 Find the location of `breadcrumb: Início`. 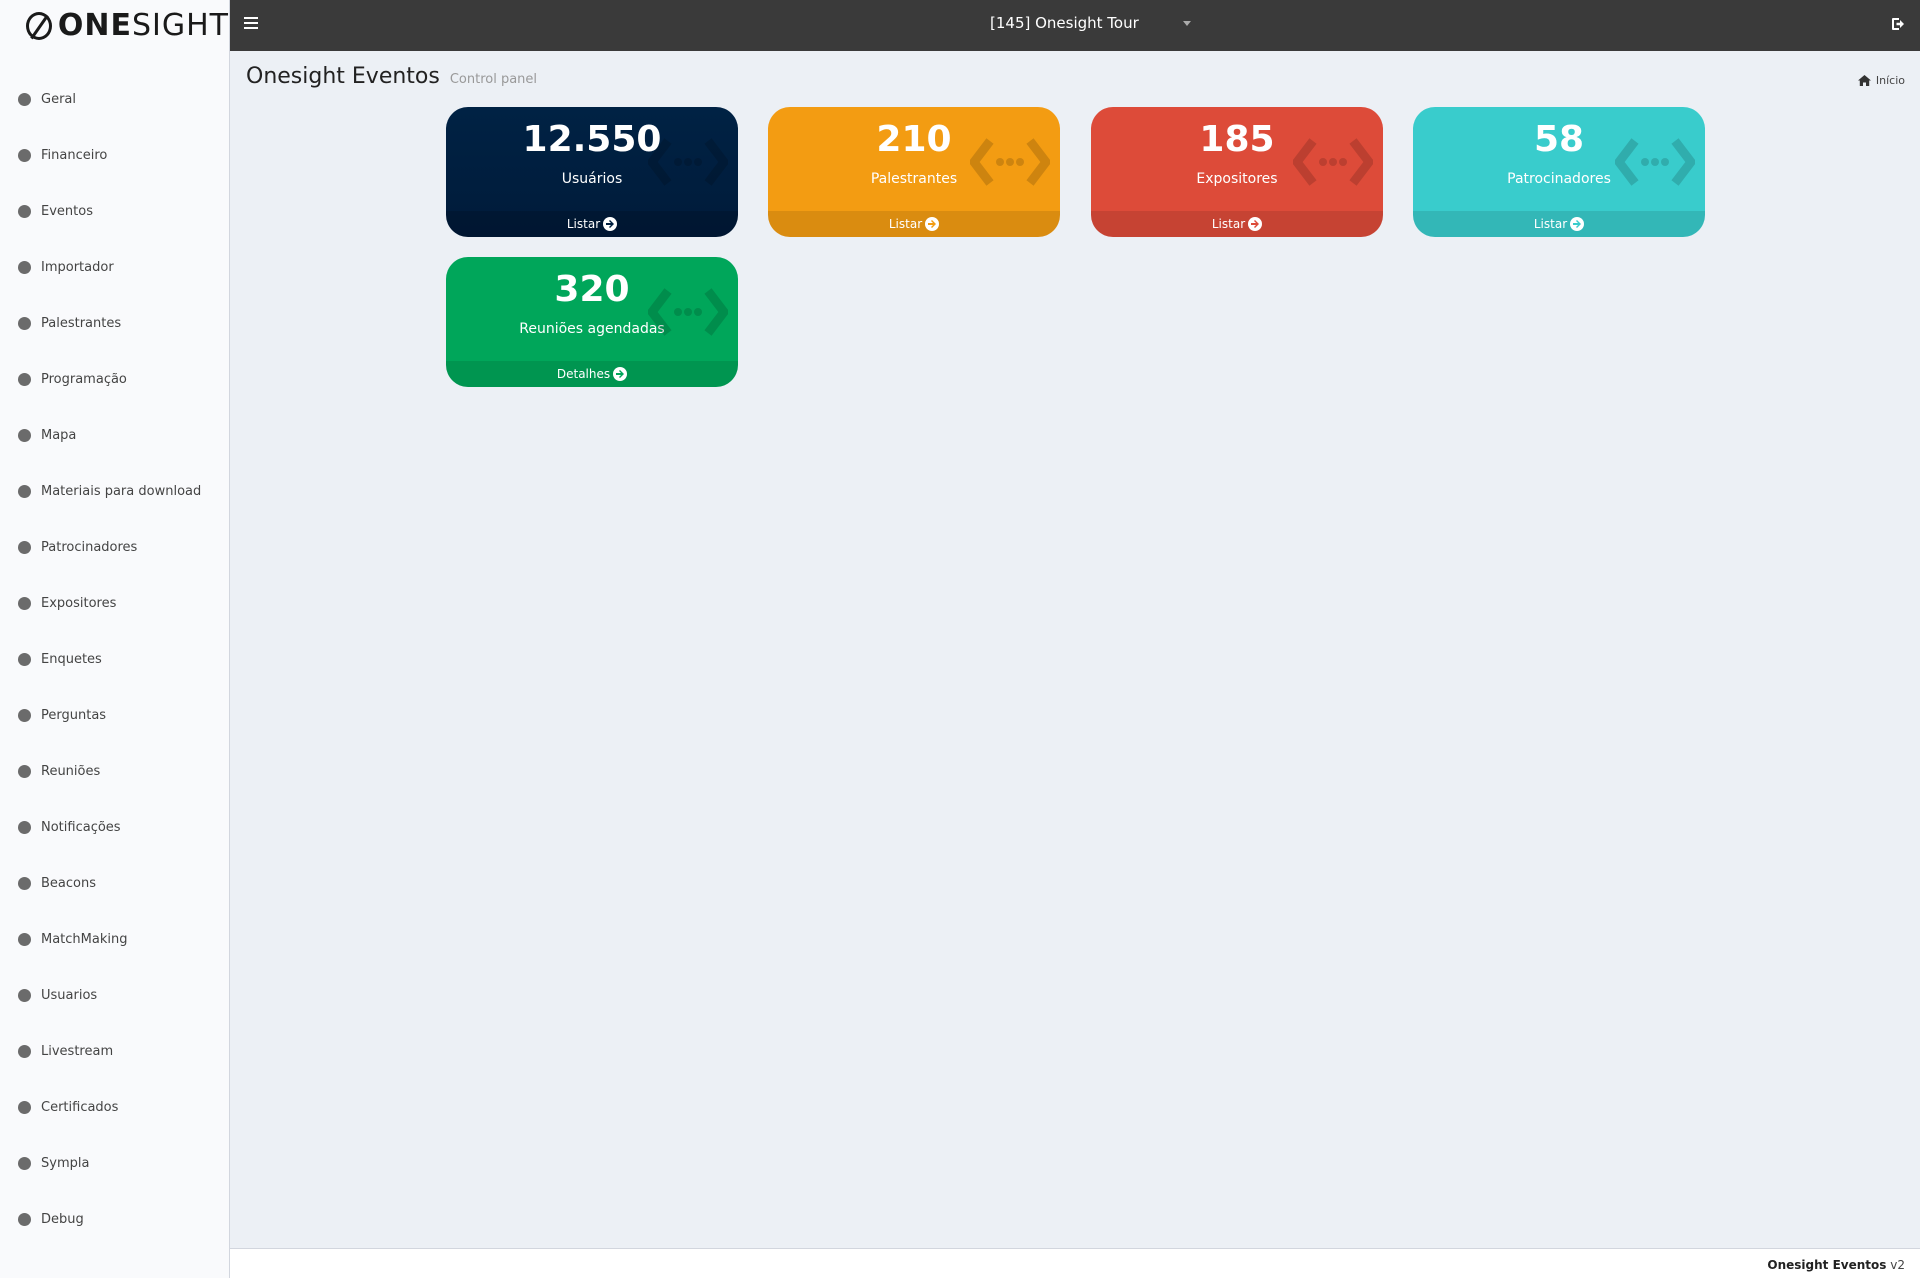

breadcrumb: Início is located at coordinates (1881, 80).